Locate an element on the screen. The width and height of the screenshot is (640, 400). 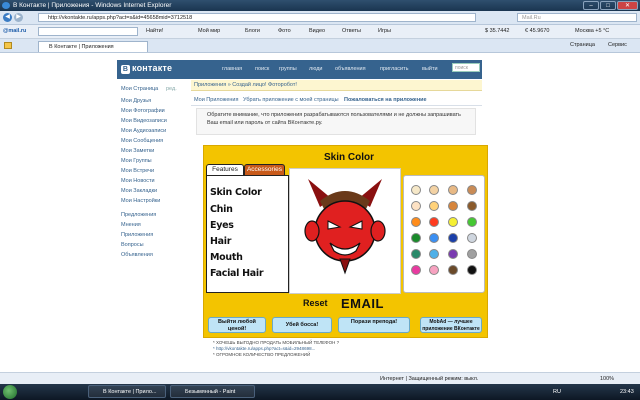
feature-eyes: Eyes is located at coordinates (222, 225).